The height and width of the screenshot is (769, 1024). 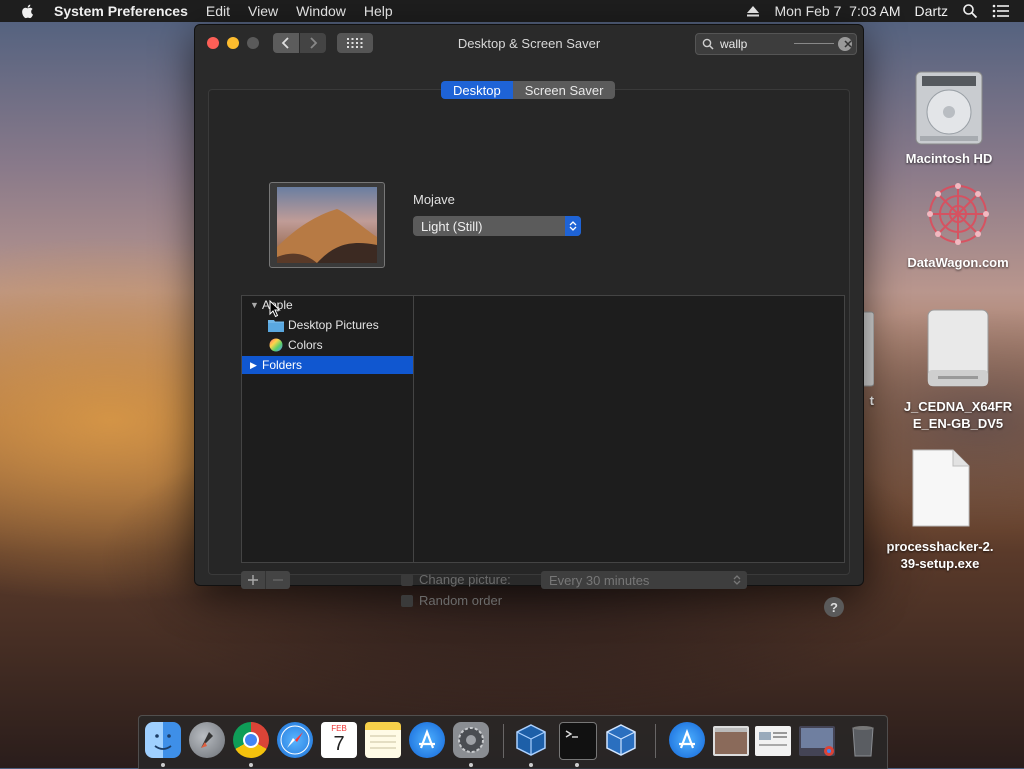 I want to click on virtualbox-vm-icon, so click(x=621, y=740).